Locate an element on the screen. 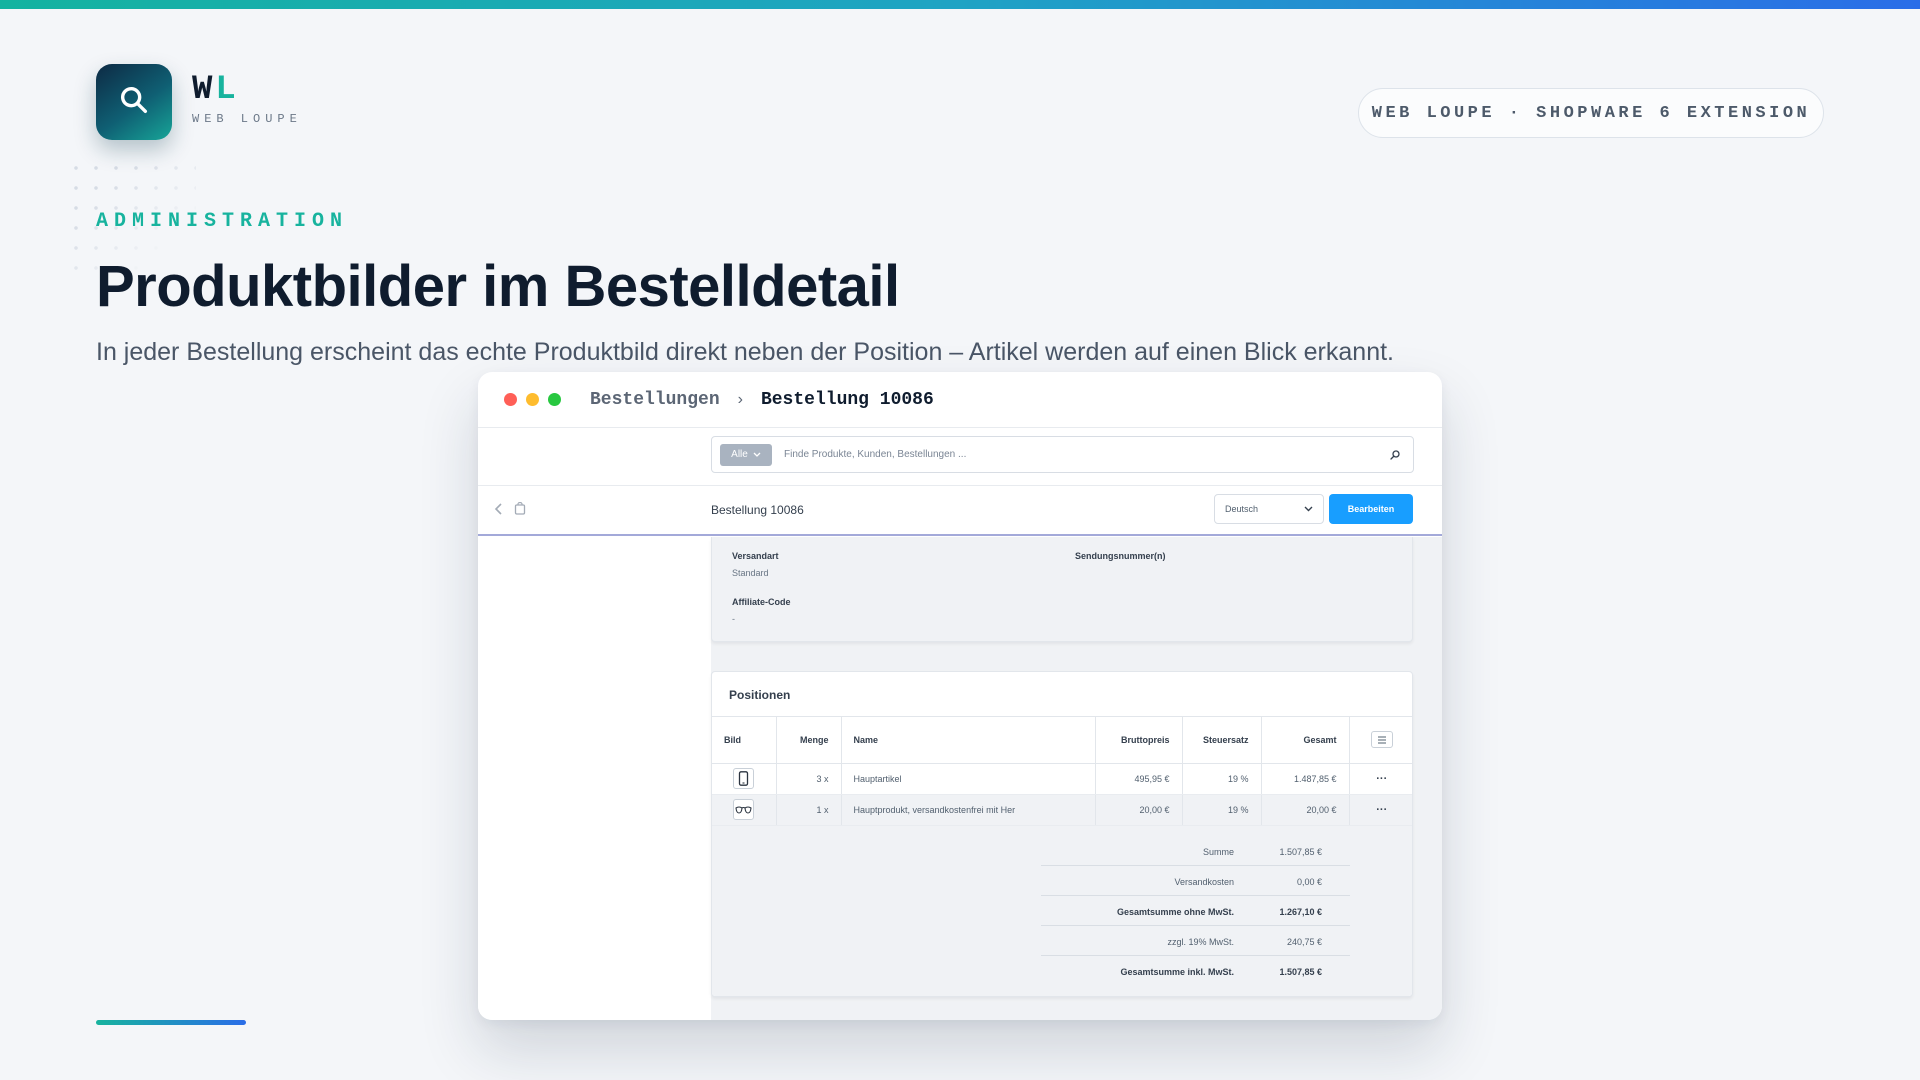 The width and height of the screenshot is (1920, 1080). close-window-button is located at coordinates (510, 399).